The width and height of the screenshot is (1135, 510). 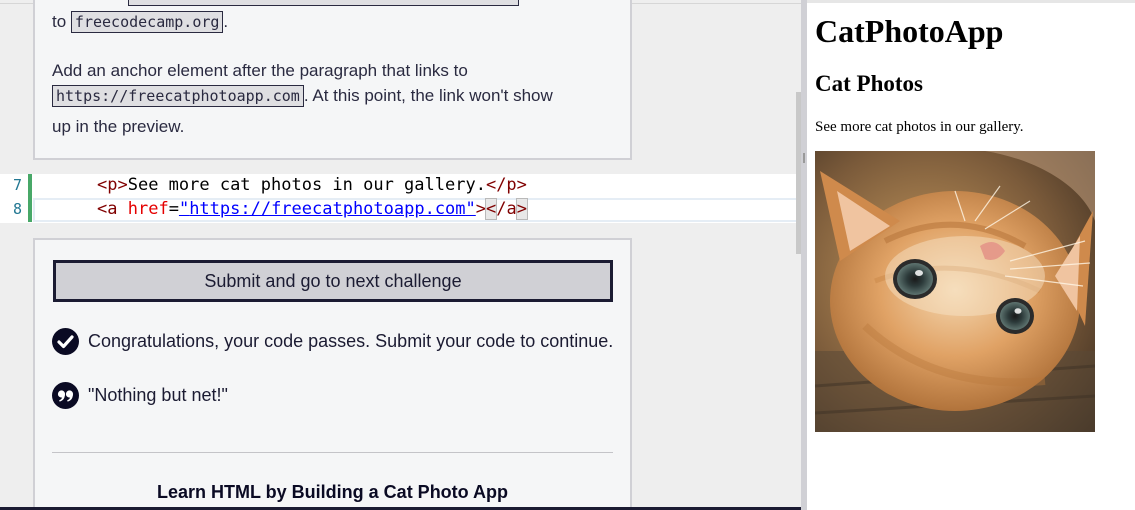 I want to click on inline-code: https://freecatphotoapp.com, so click(x=178, y=96).